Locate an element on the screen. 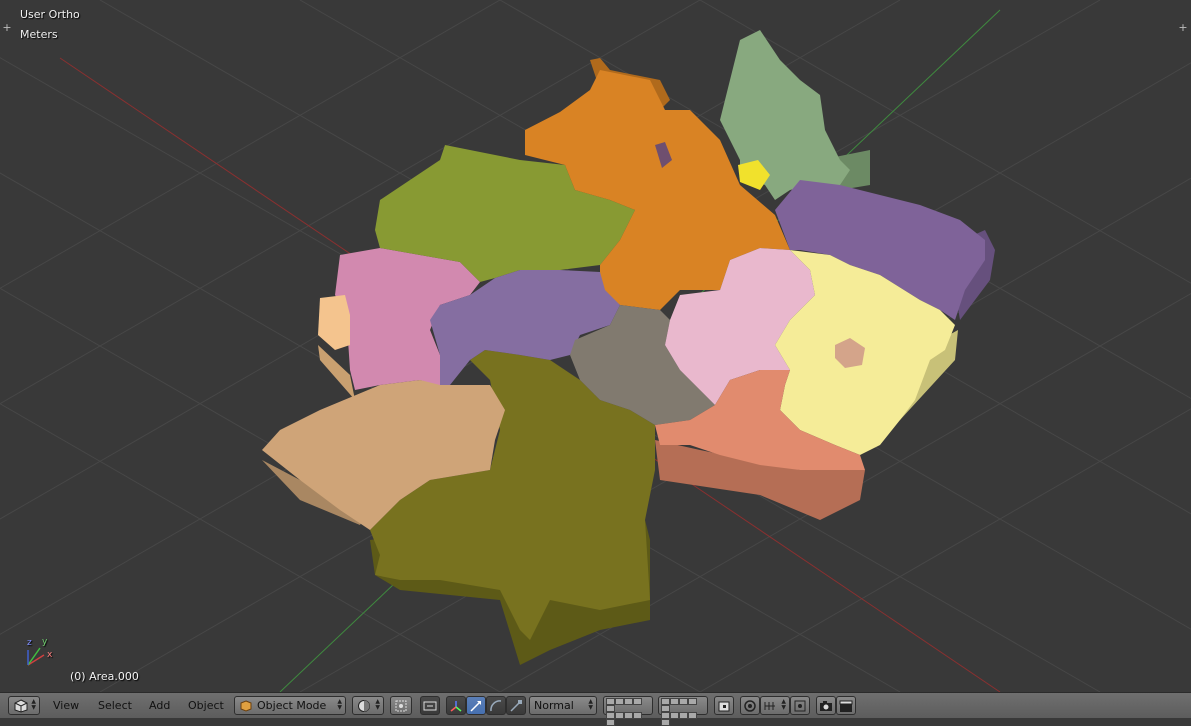 Image resolution: width=1191 pixels, height=726 pixels. manipulator-toggle-button is located at coordinates (456, 705).